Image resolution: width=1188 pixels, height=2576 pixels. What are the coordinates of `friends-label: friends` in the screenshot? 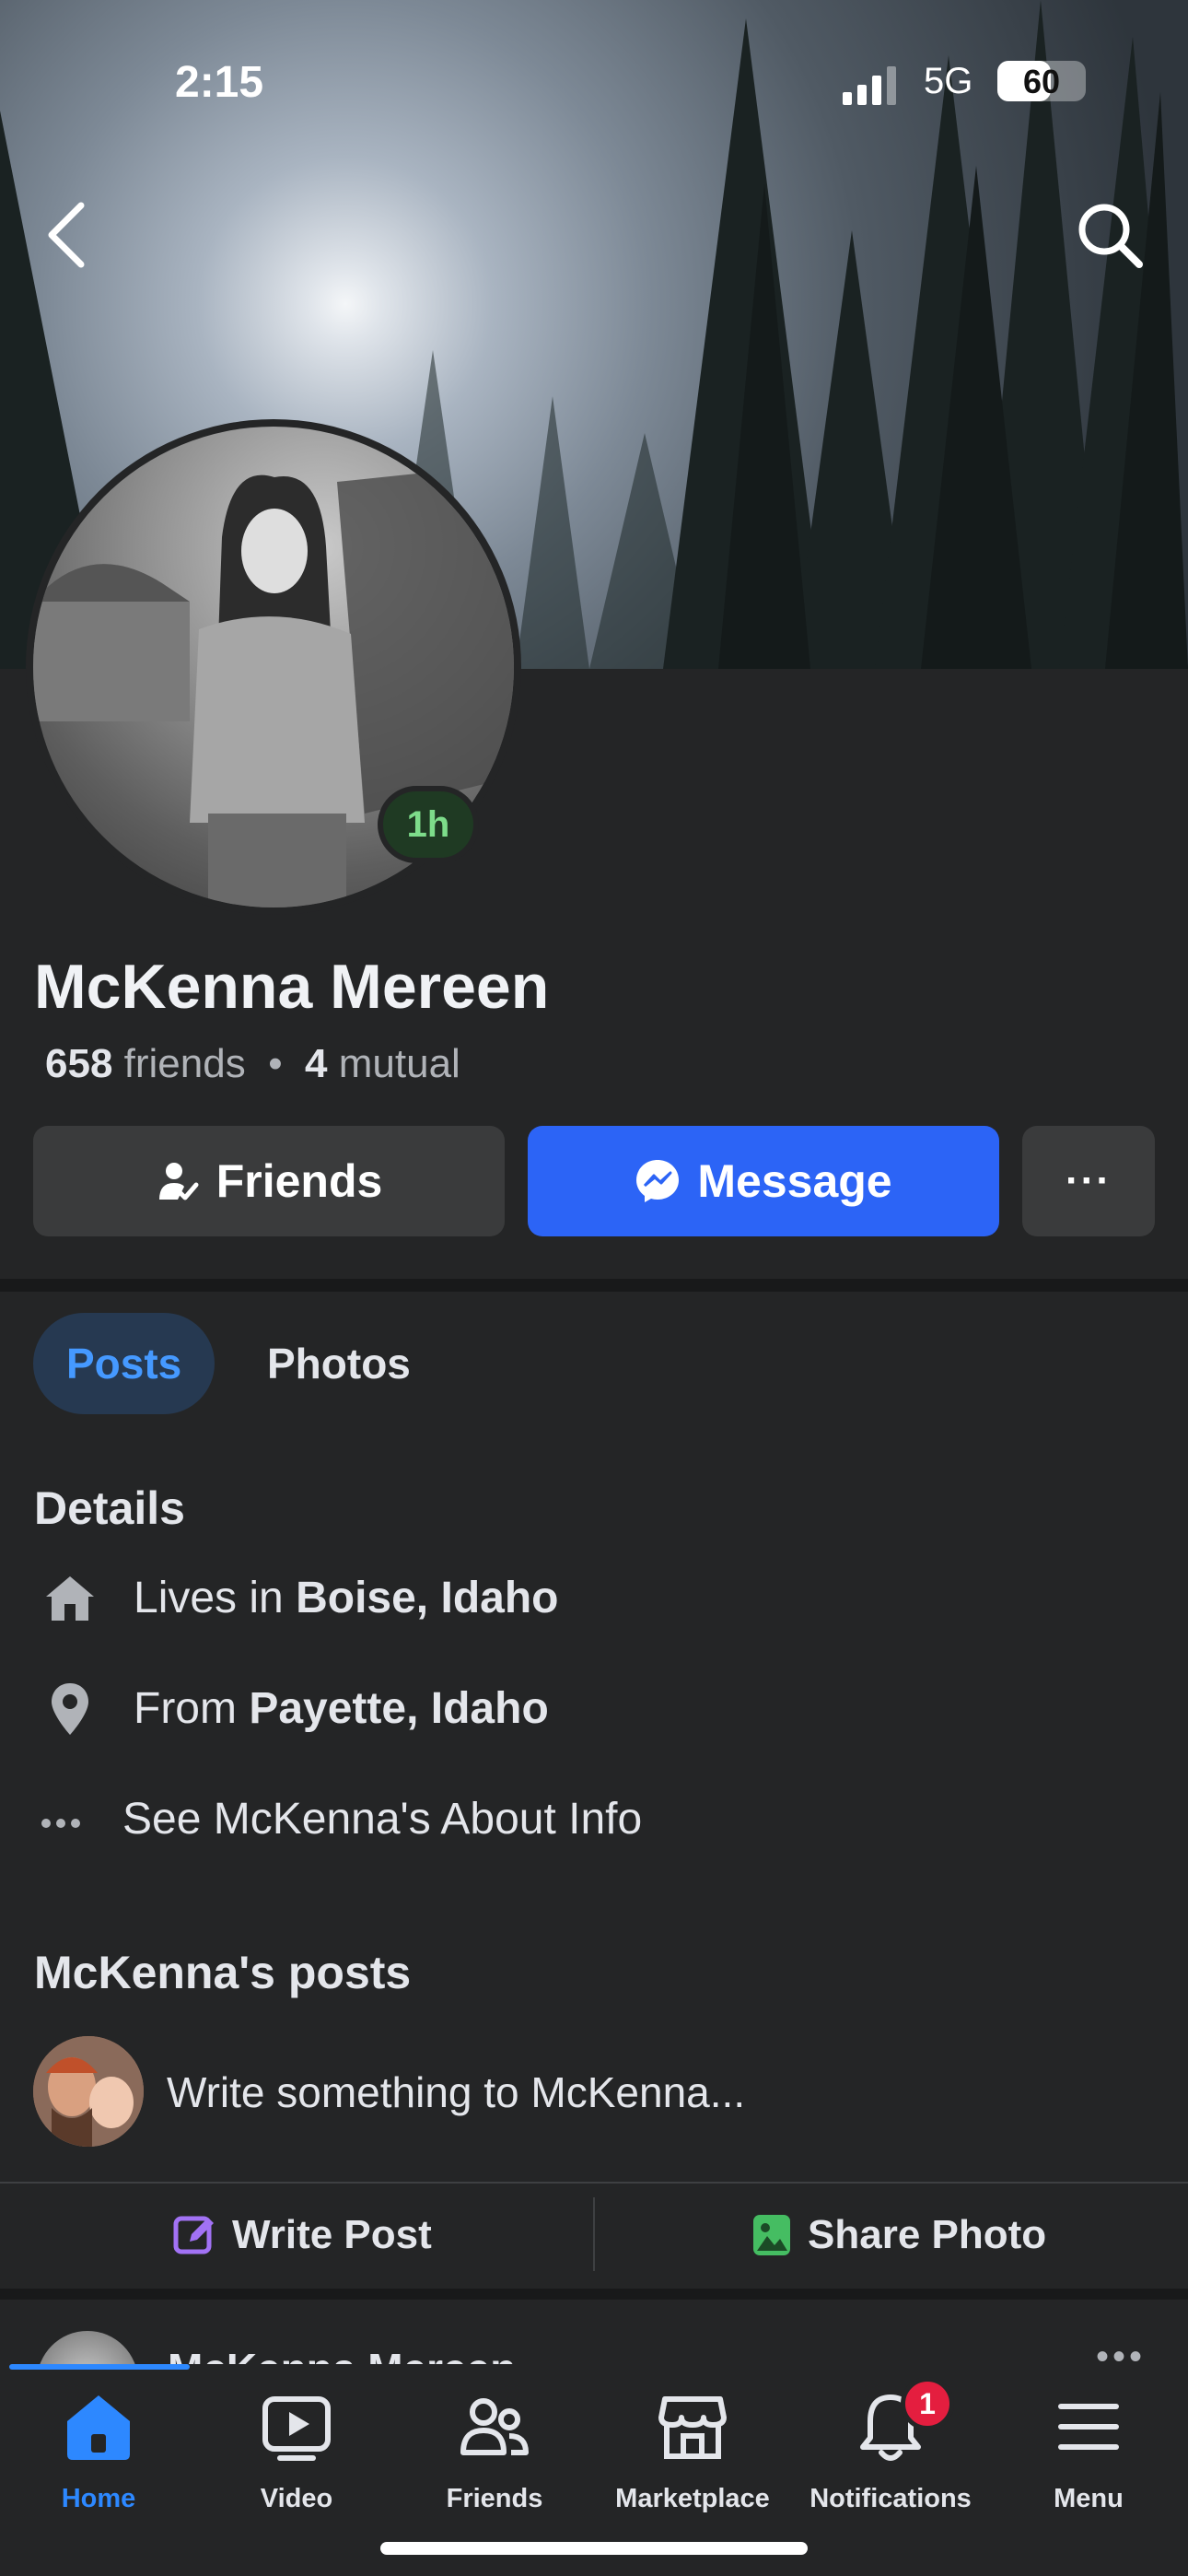 It's located at (184, 1063).